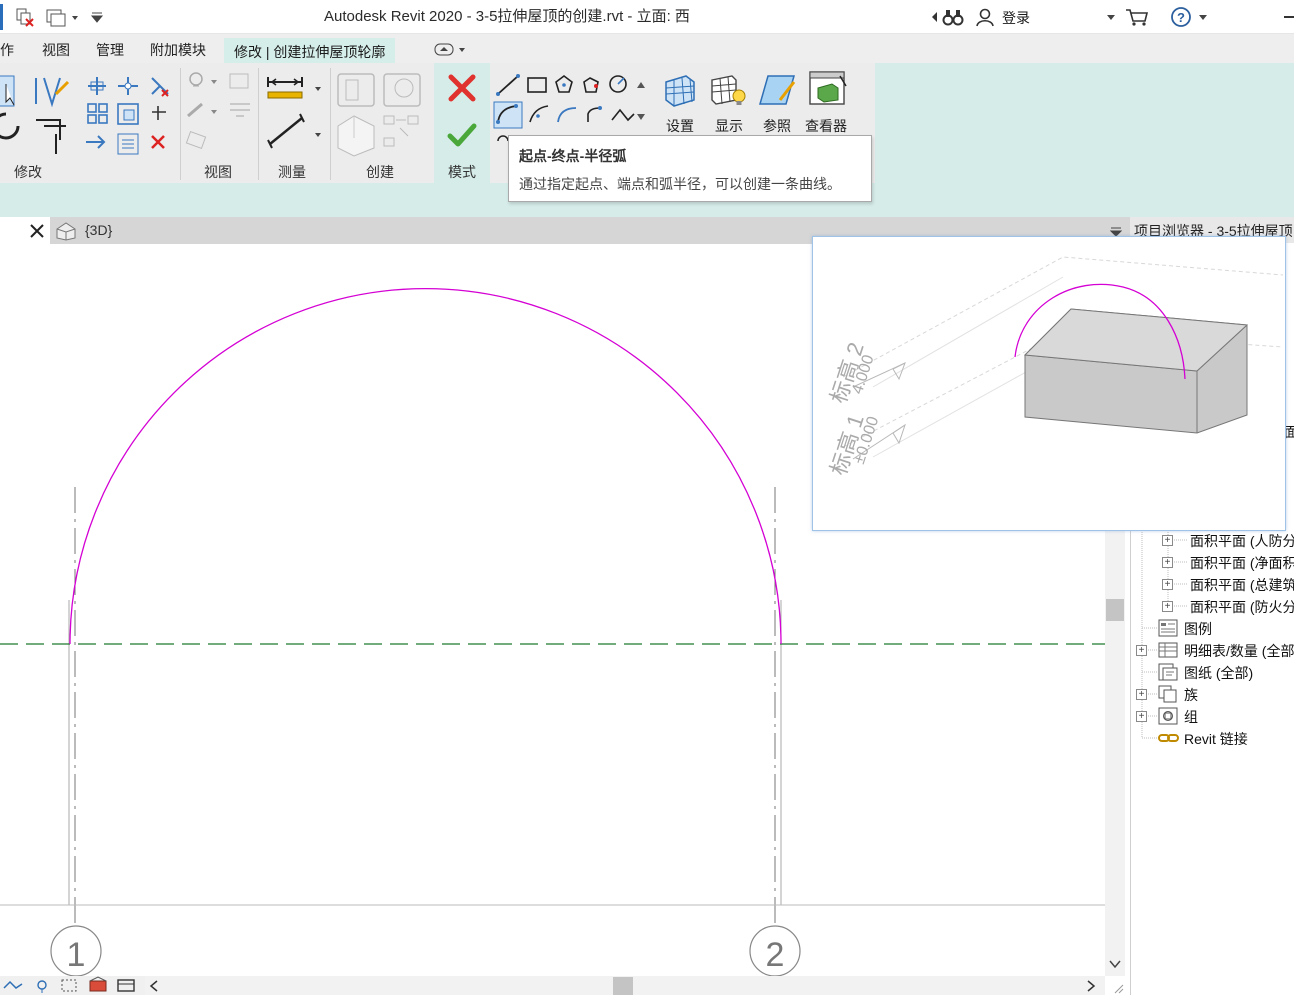 The height and width of the screenshot is (998, 1294). I want to click on tab-view: 视图, so click(56, 50).